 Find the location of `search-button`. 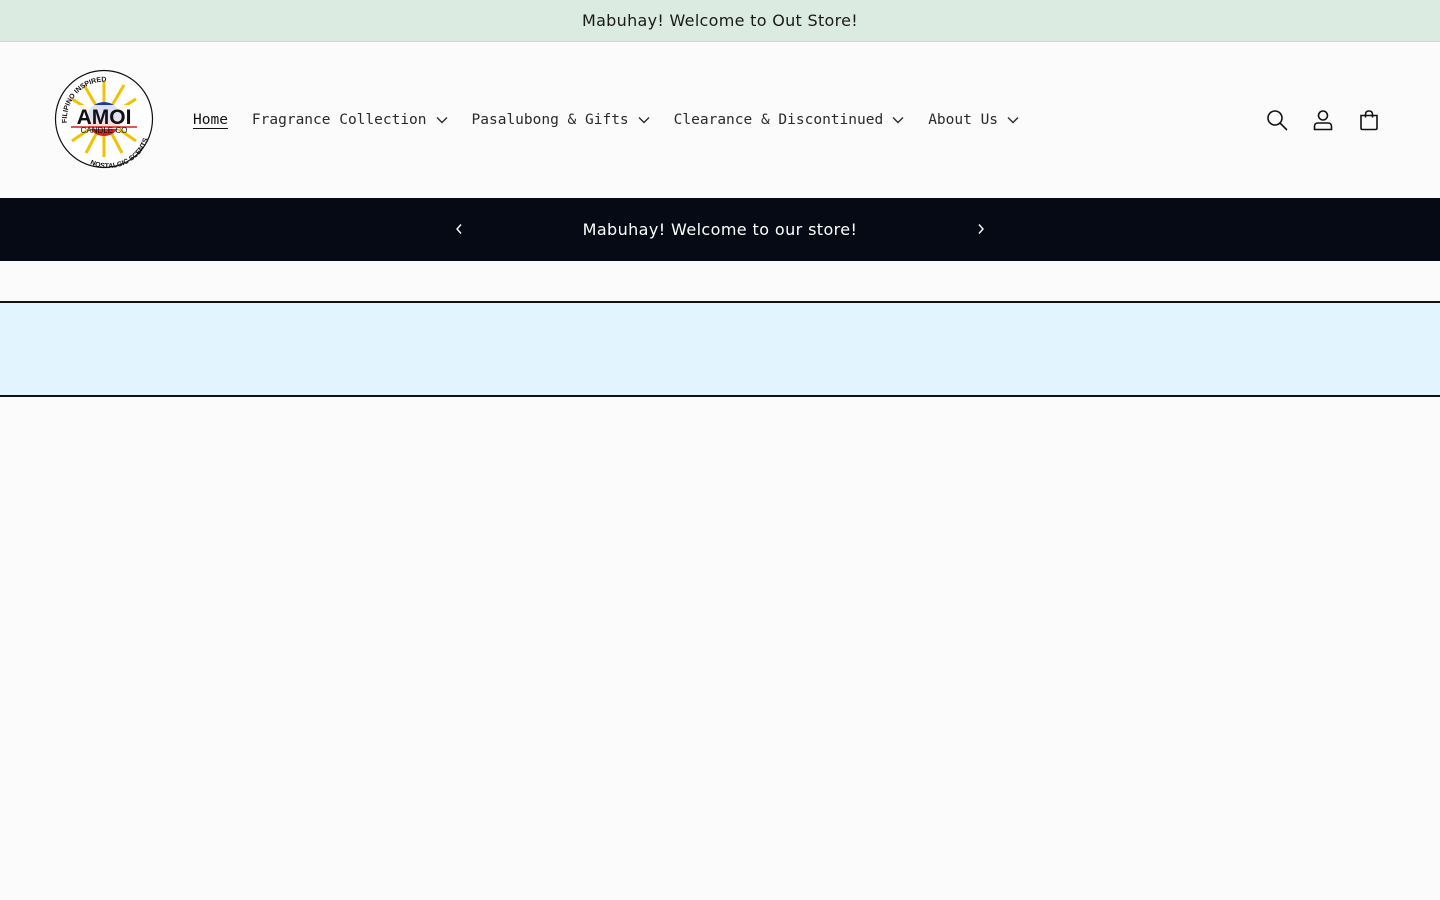

search-button is located at coordinates (1277, 120).